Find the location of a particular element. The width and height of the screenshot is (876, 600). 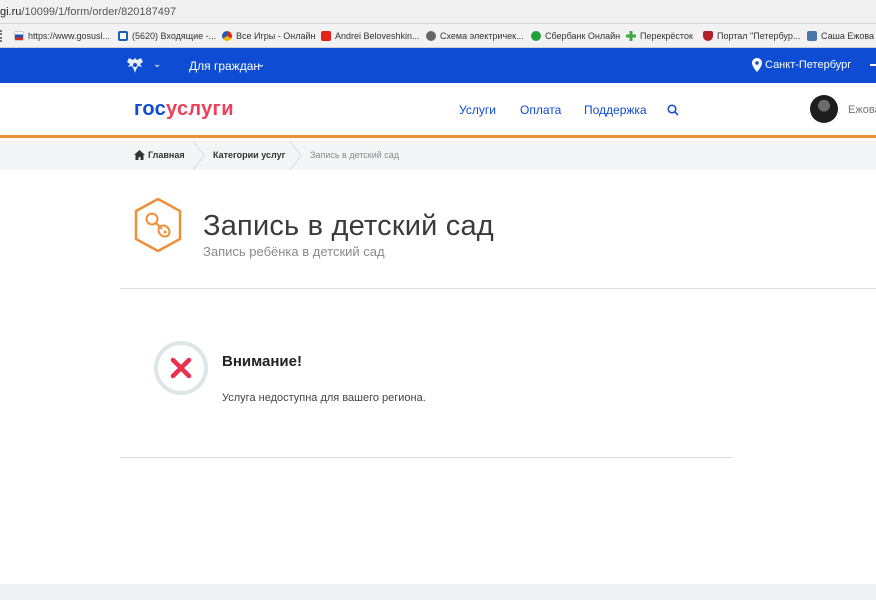

games-icon is located at coordinates (227, 36).